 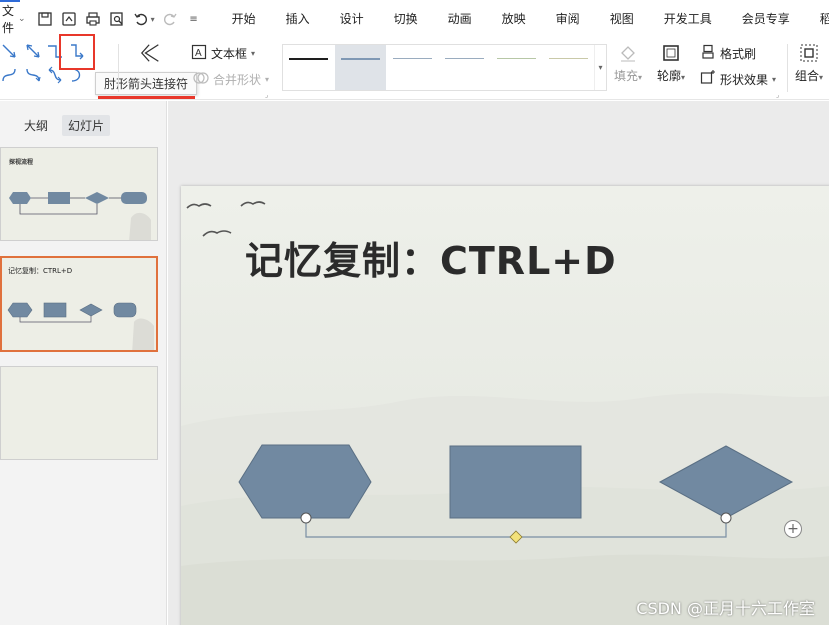 What do you see at coordinates (628, 53) in the screenshot?
I see `fill-bucket-icon` at bounding box center [628, 53].